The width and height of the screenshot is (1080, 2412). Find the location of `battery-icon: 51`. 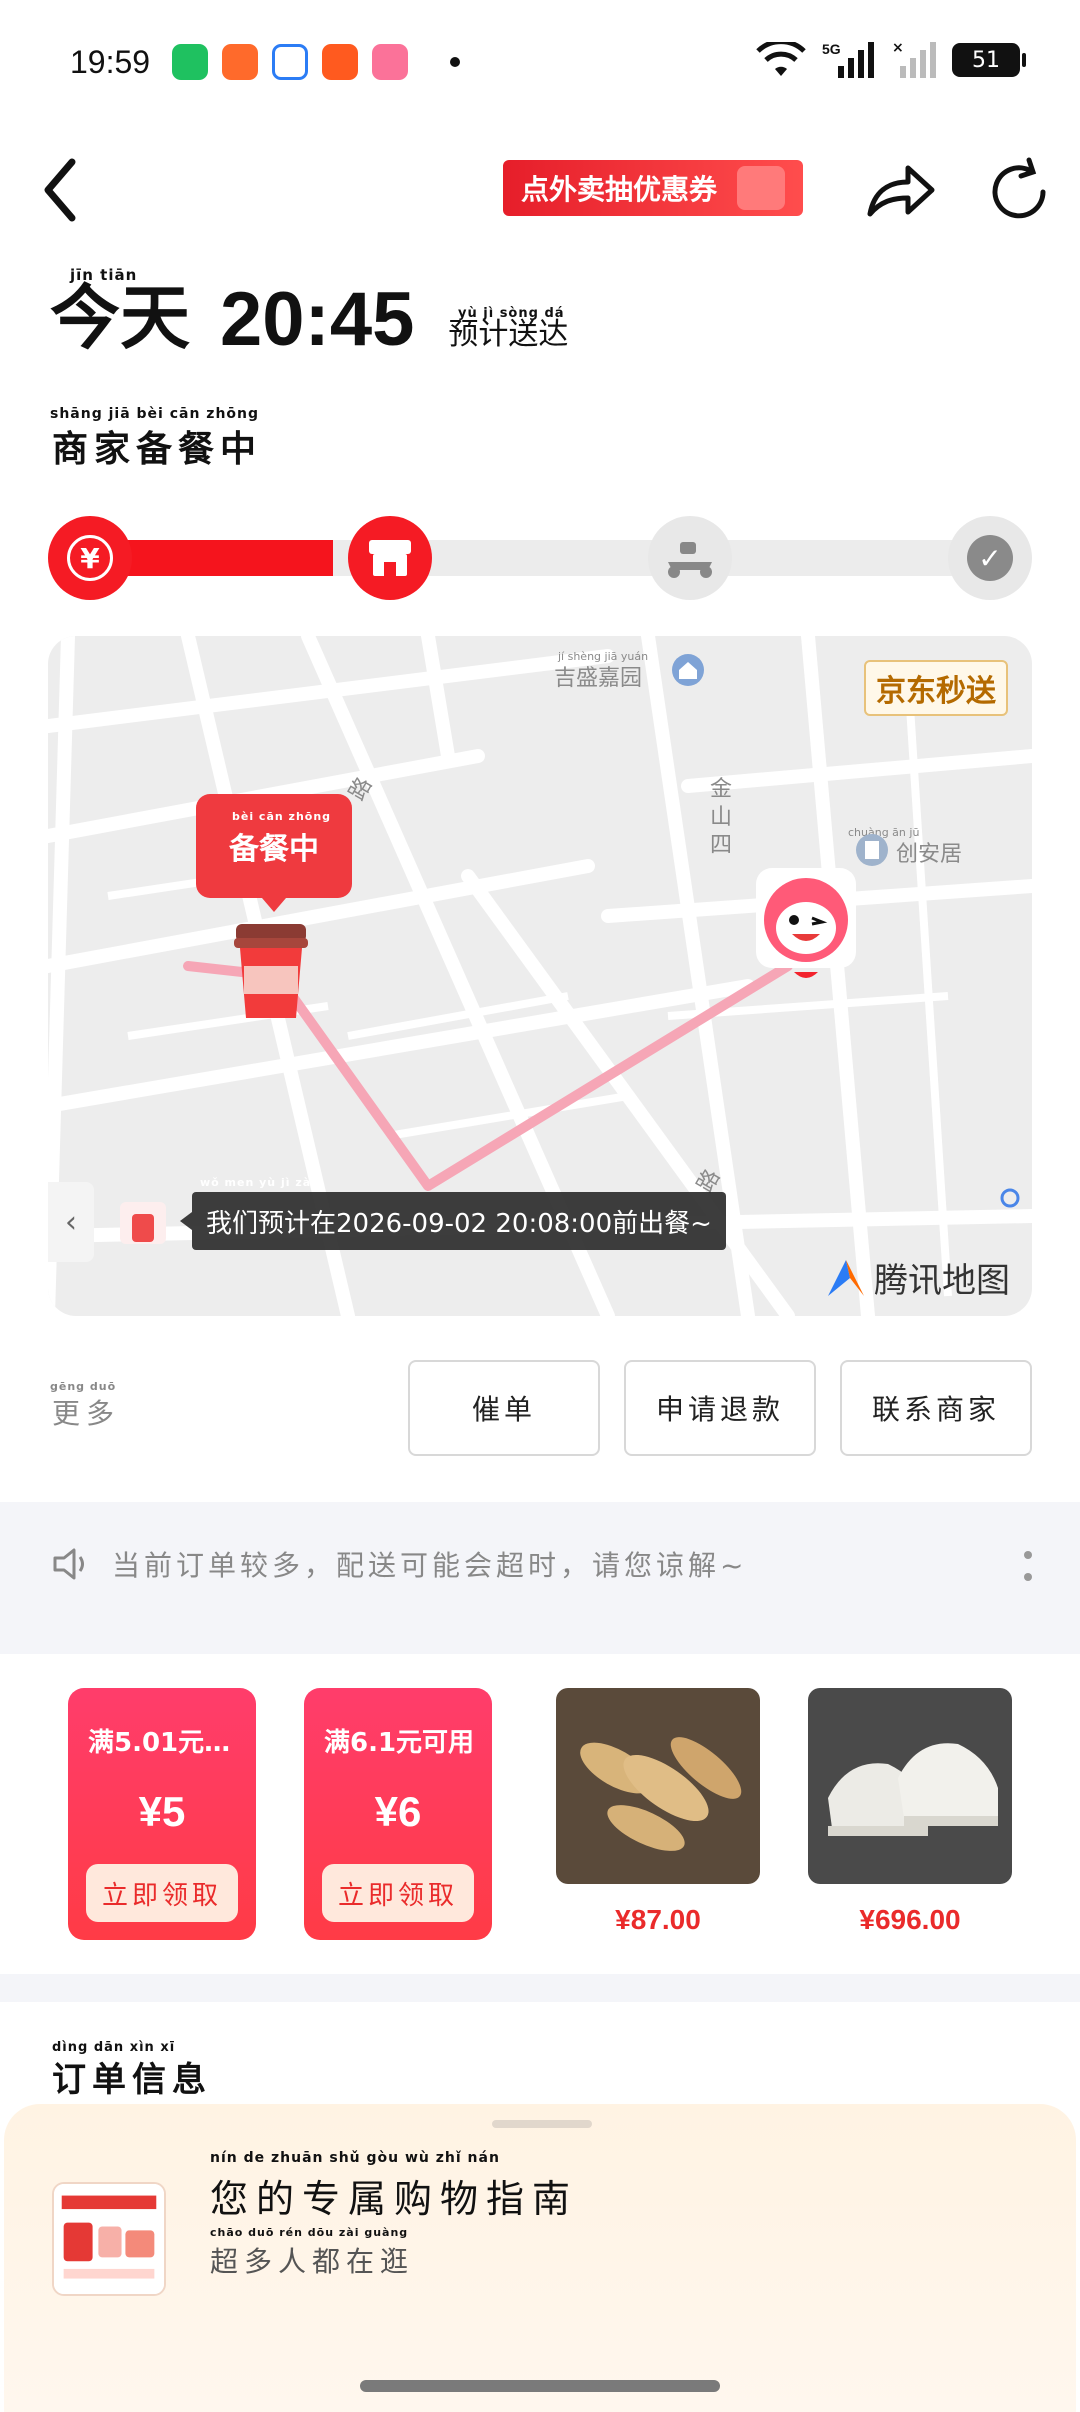

battery-icon: 51 is located at coordinates (989, 60).